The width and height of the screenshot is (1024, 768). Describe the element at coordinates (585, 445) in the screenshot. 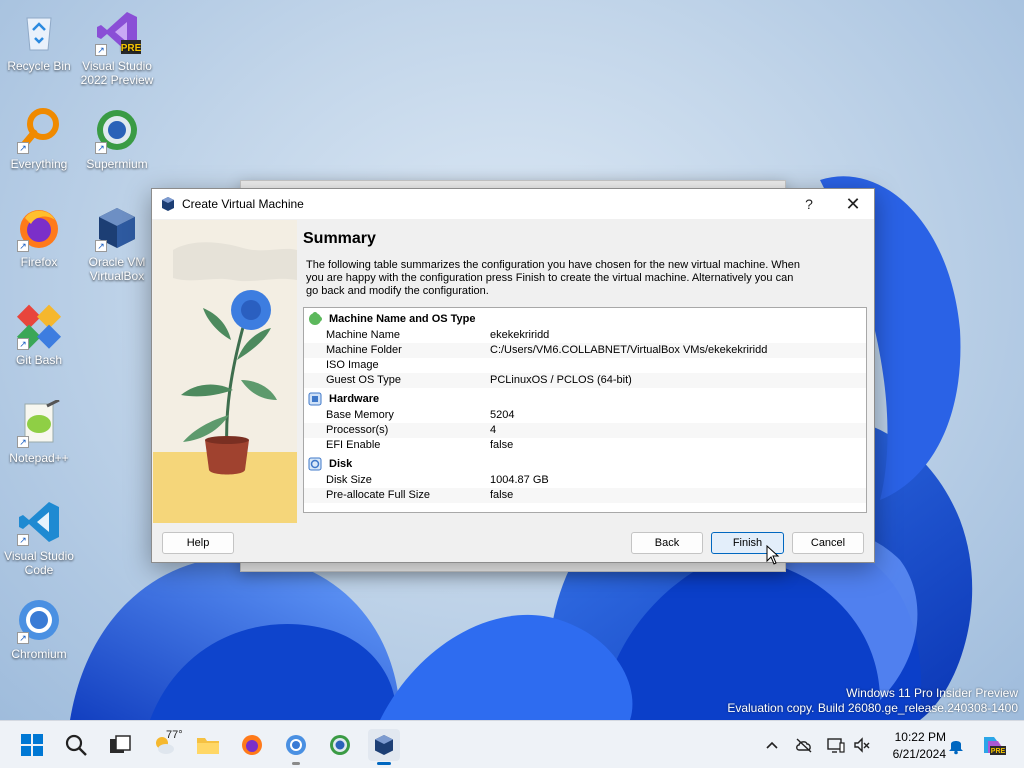

I see `table-row: EFI Enable false` at that location.